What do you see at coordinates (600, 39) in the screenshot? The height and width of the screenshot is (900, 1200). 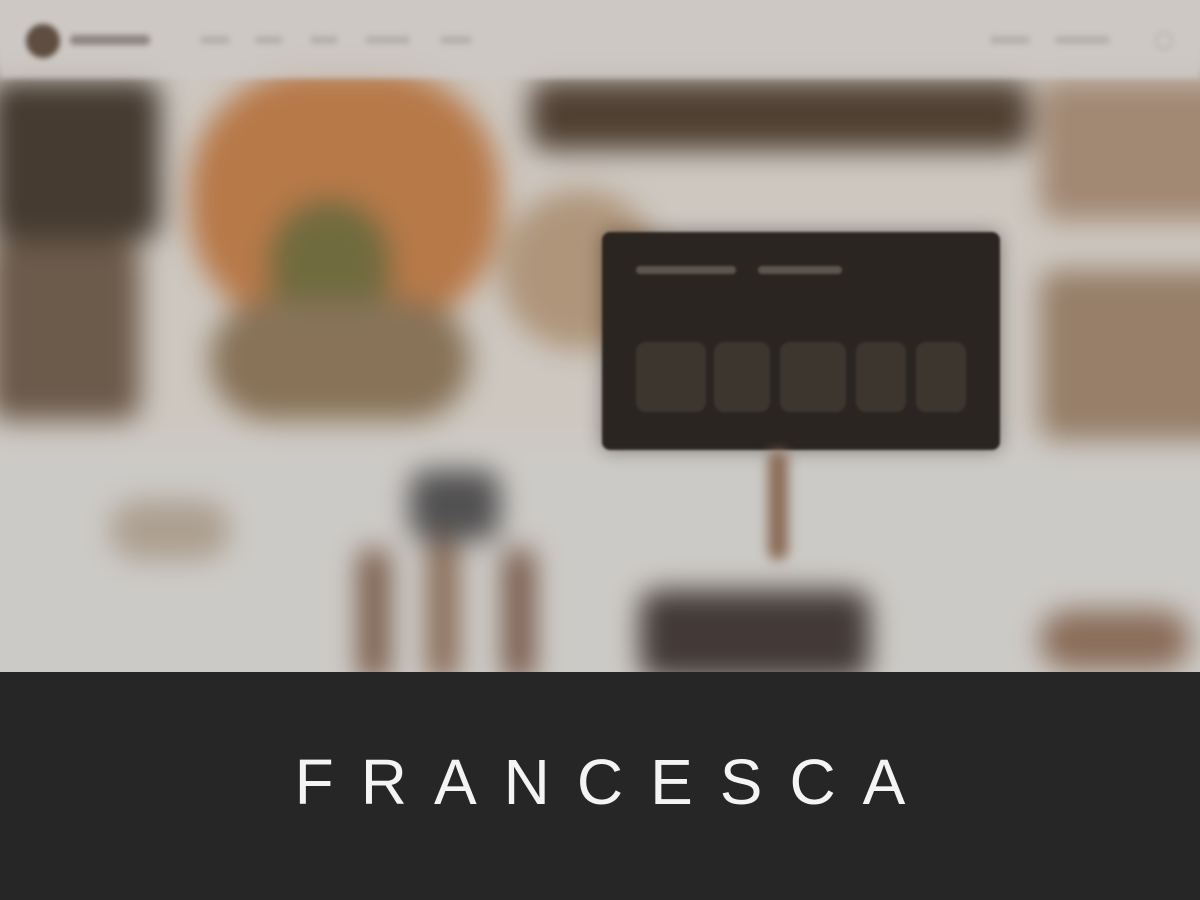 I see `top-navigation` at bounding box center [600, 39].